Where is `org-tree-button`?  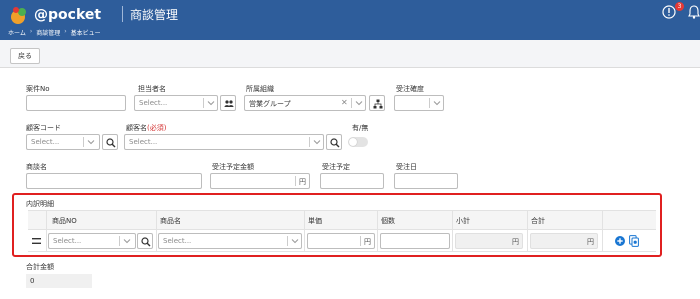 org-tree-button is located at coordinates (377, 103).